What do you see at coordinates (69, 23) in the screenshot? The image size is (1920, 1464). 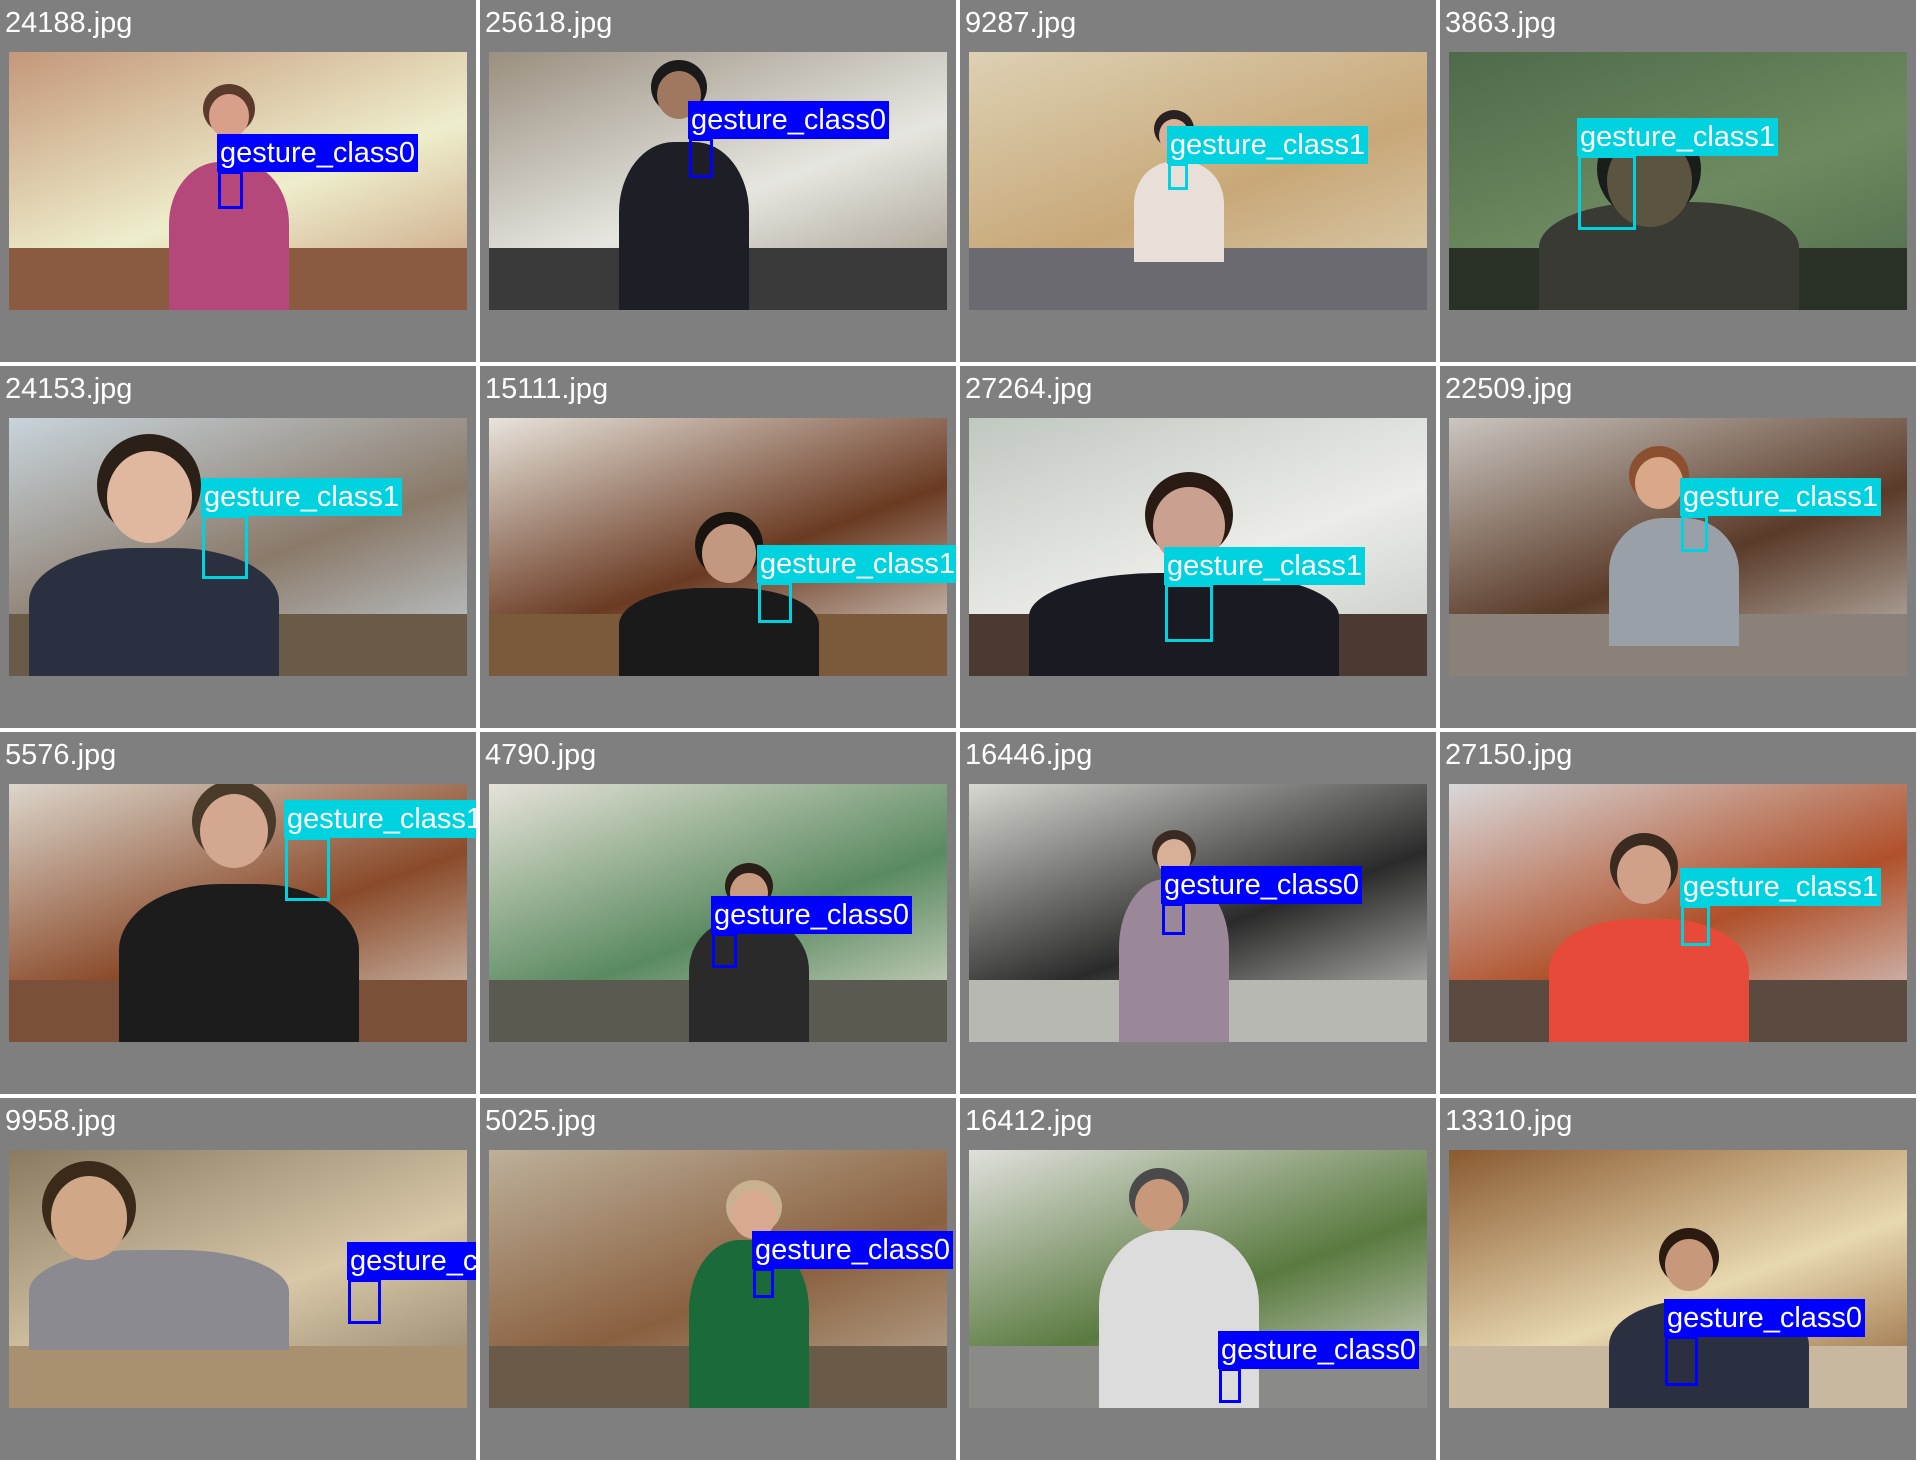 I see `image-filename: 24188.jpg` at bounding box center [69, 23].